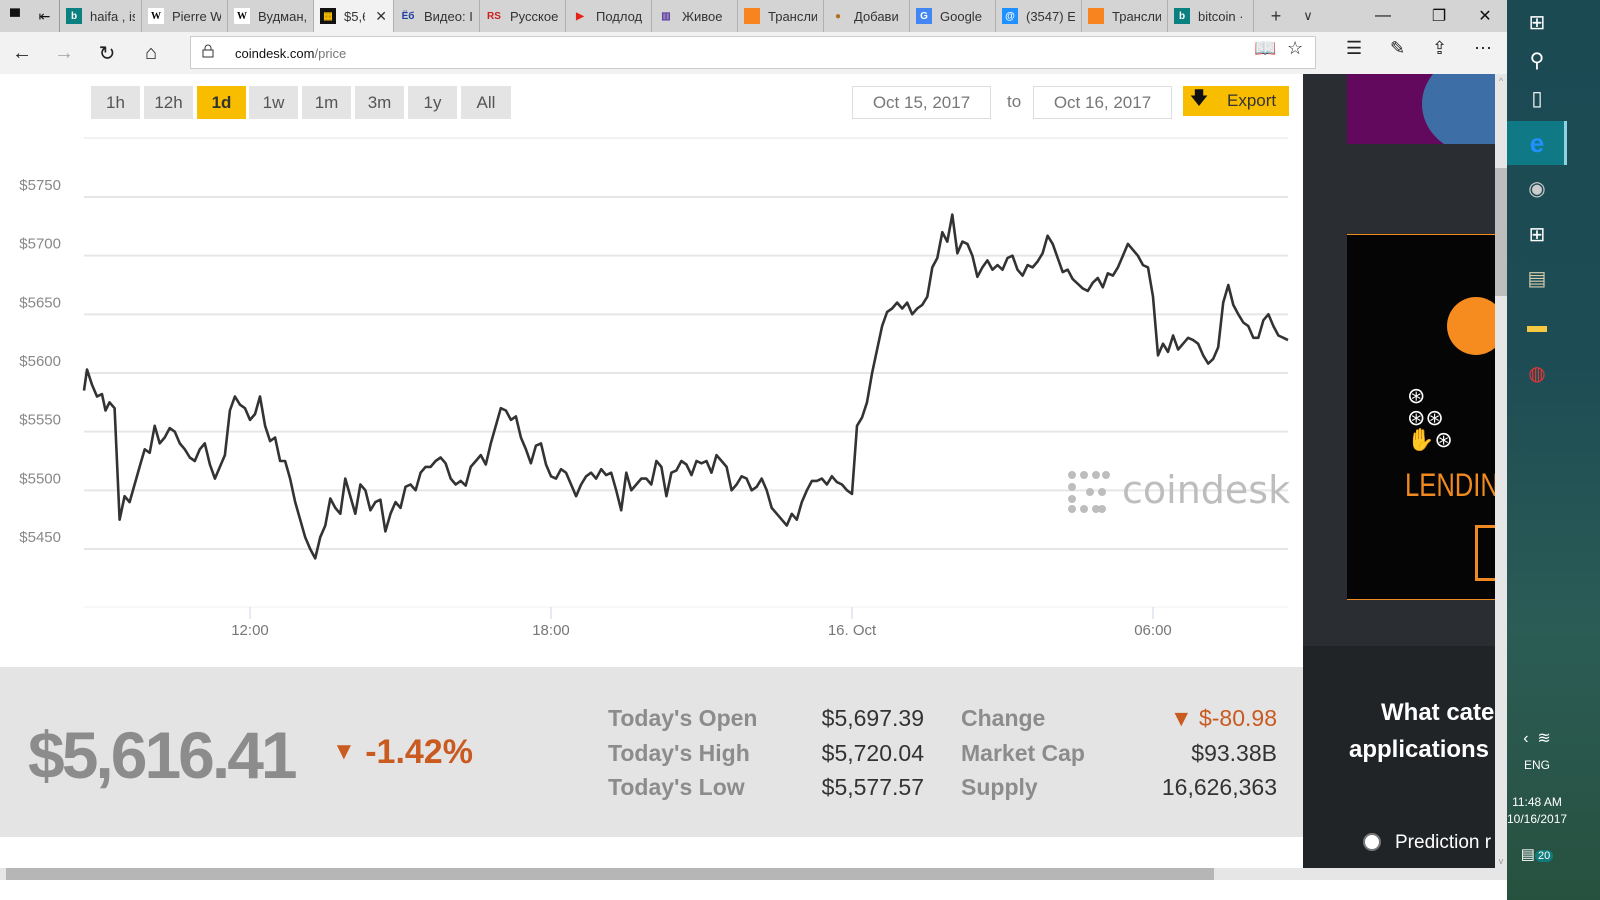  I want to click on browser-tab: RS Русское, so click(523, 16).